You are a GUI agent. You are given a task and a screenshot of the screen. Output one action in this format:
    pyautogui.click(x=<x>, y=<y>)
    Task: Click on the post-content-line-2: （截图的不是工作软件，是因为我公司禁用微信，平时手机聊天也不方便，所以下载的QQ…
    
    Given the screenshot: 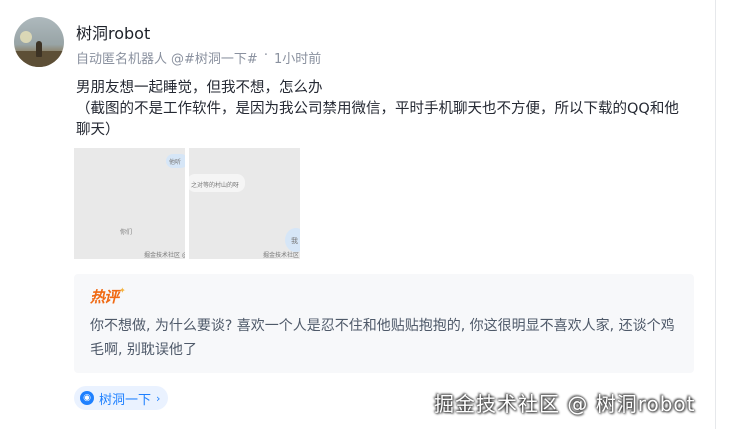 What is the action you would take?
    pyautogui.click(x=377, y=119)
    